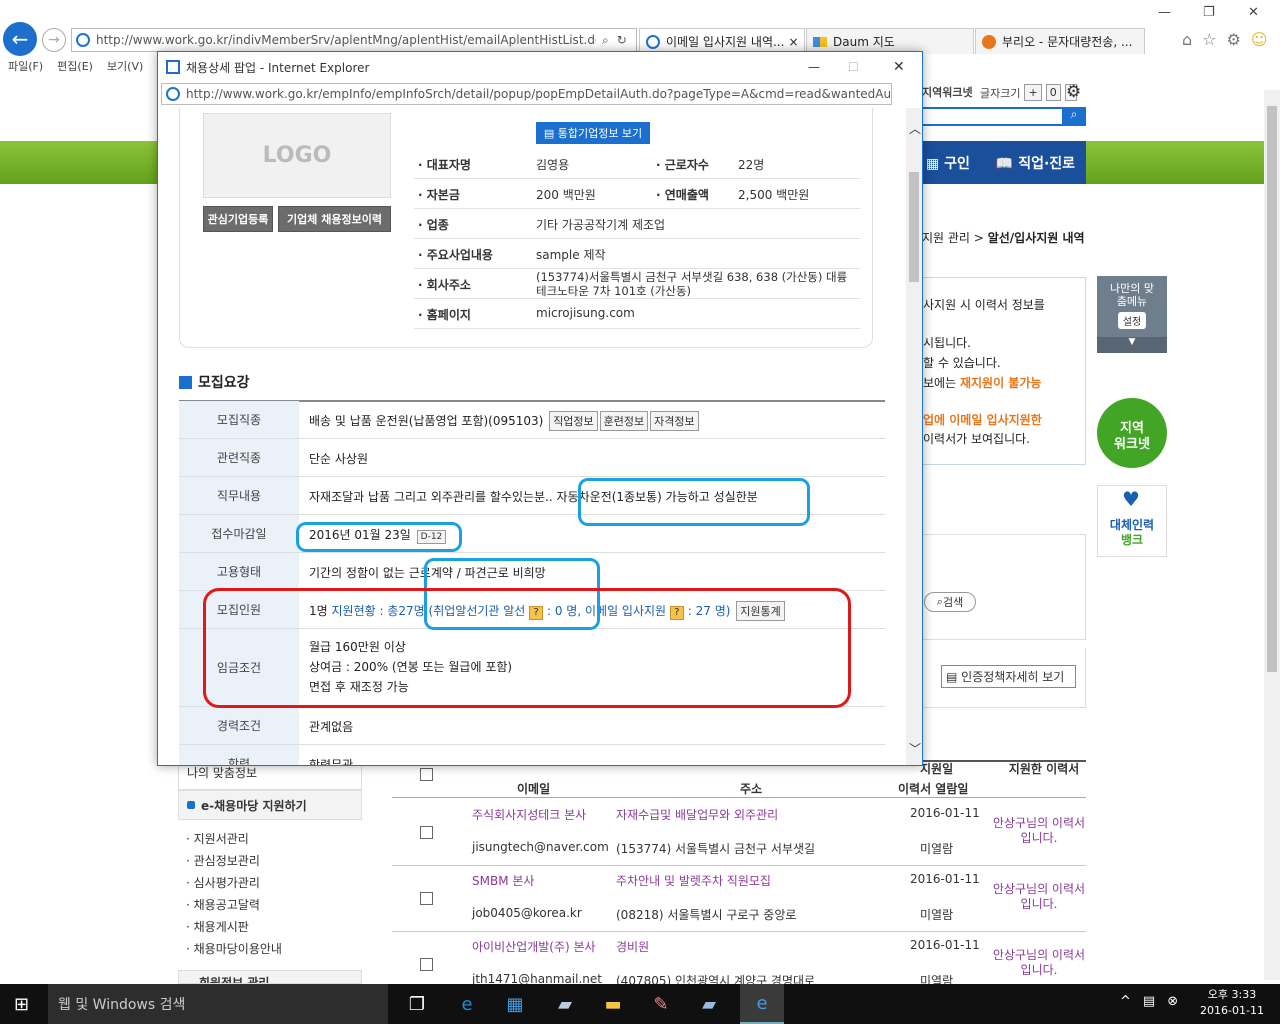 The height and width of the screenshot is (1024, 1280). What do you see at coordinates (948, 163) in the screenshot?
I see `nav-job-offer: ▦ 구인` at bounding box center [948, 163].